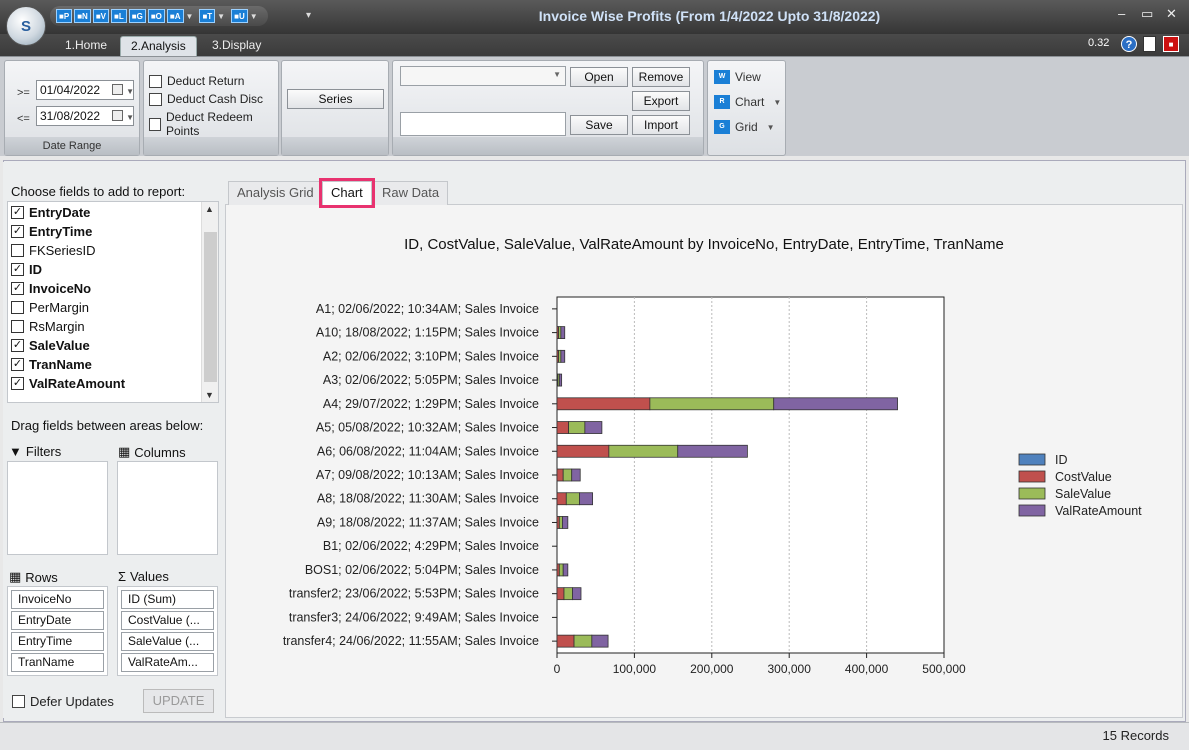  I want to click on y-tick-label: A9; 18/08/2022; 11:37AM; Sales Invoice, so click(428, 522).